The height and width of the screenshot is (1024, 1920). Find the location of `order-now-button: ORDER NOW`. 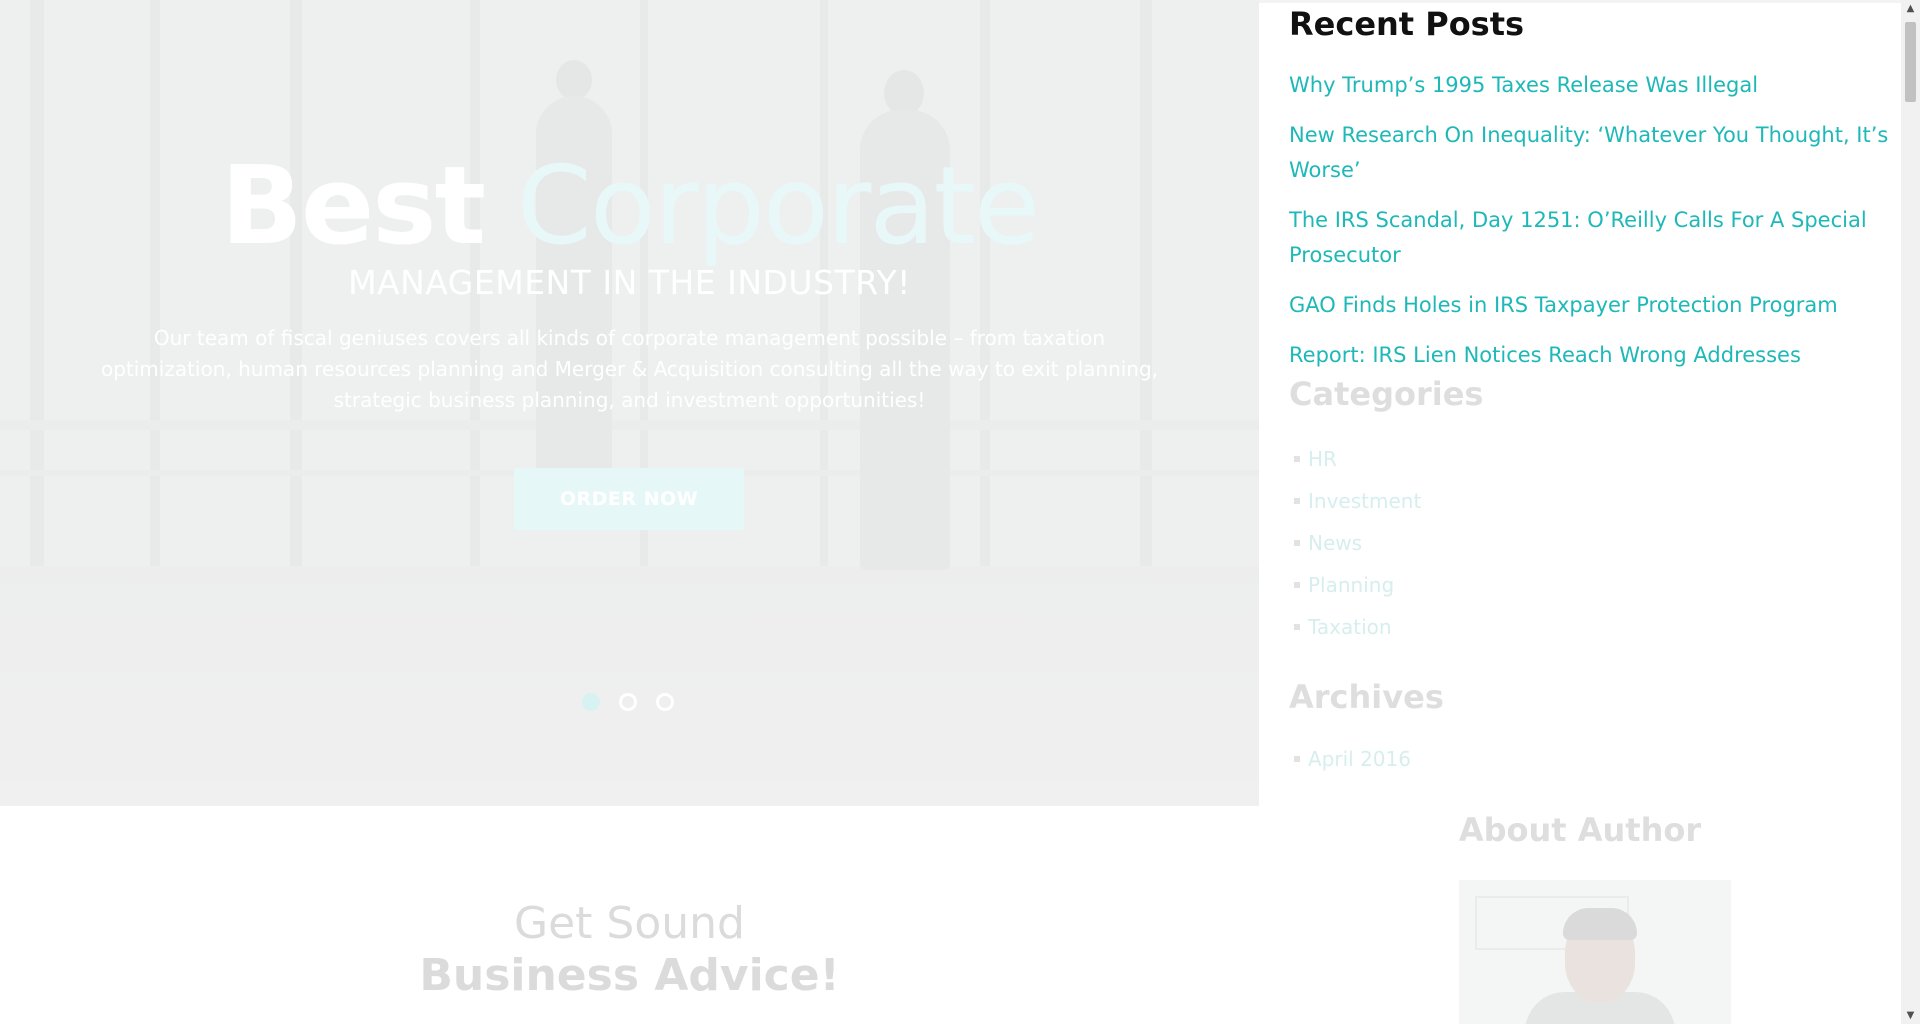

order-now-button: ORDER NOW is located at coordinates (629, 499).